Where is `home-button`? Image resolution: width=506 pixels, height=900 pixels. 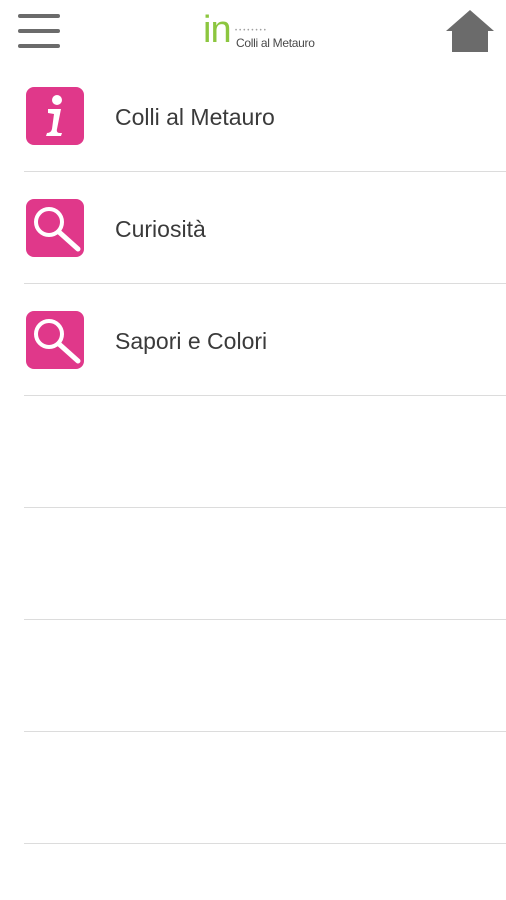 home-button is located at coordinates (470, 31).